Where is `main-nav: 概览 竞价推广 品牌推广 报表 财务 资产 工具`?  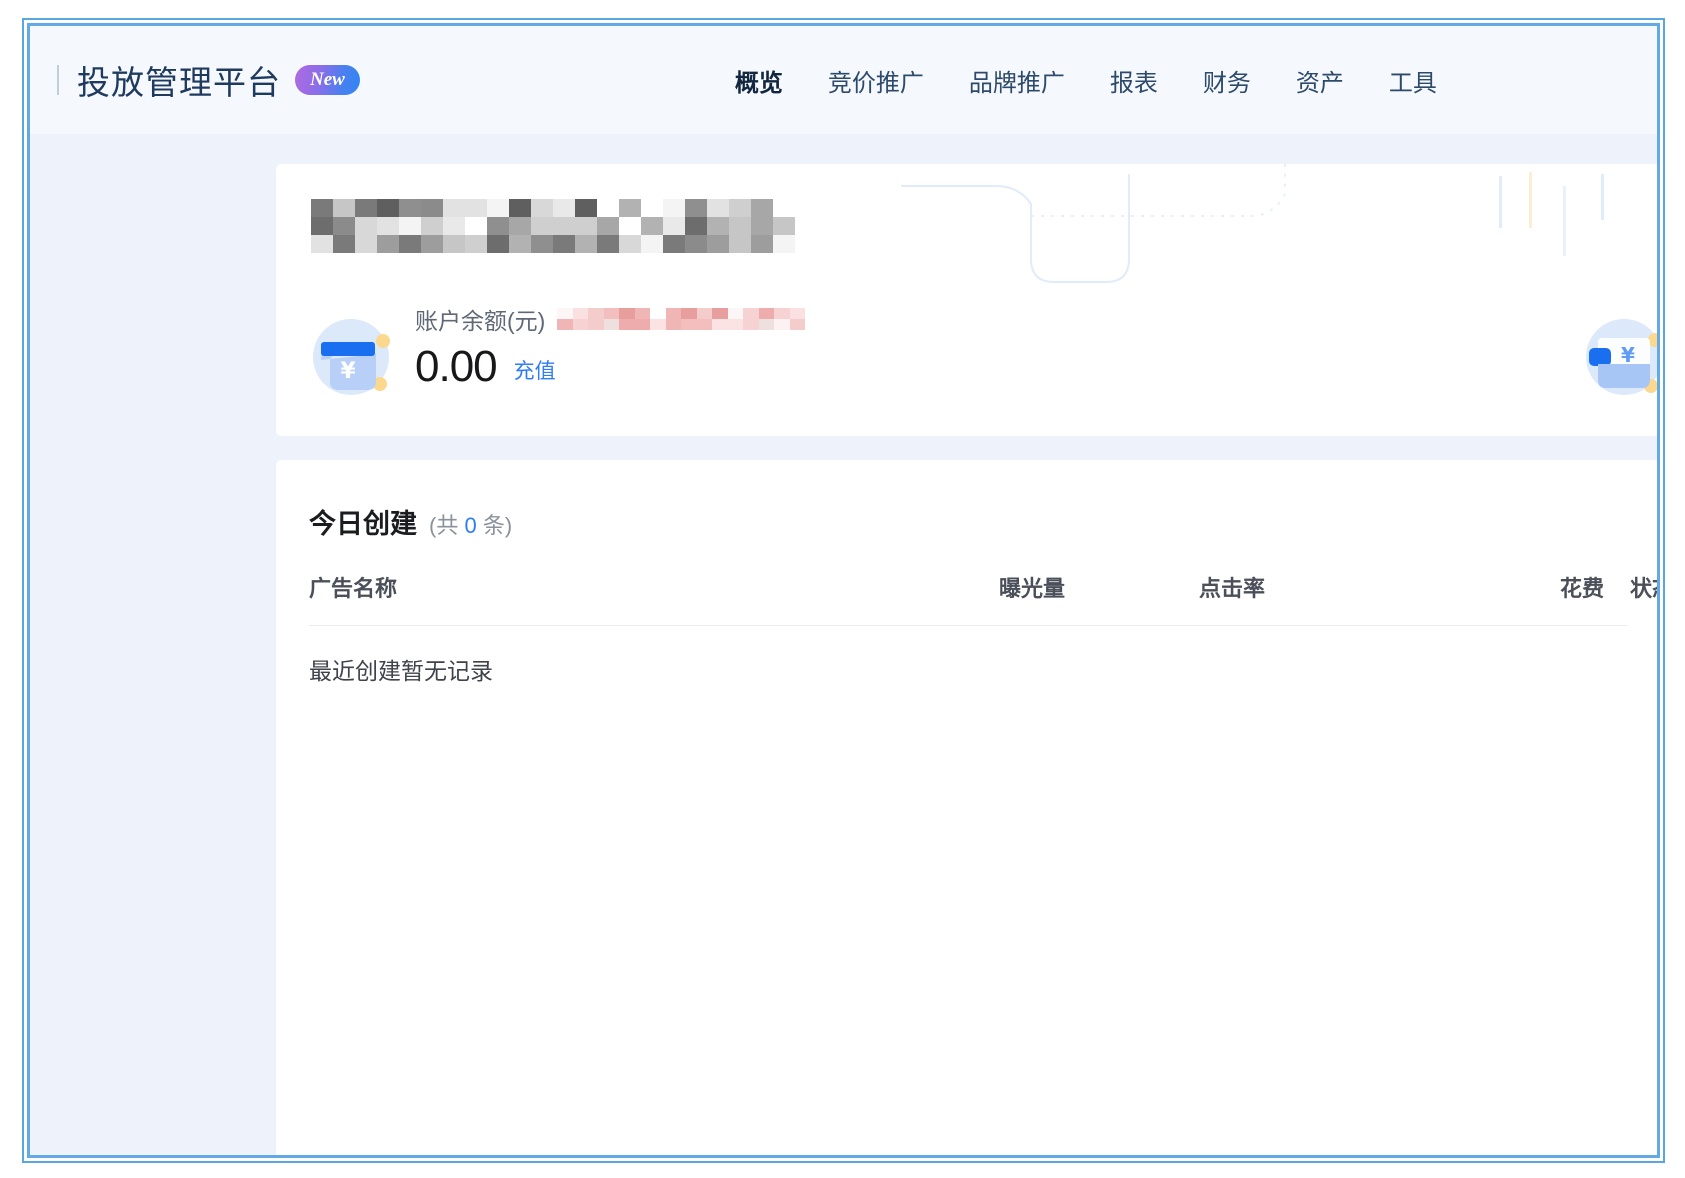
main-nav: 概览 竞价推广 品牌推广 报表 财务 资产 工具 is located at coordinates (1086, 80).